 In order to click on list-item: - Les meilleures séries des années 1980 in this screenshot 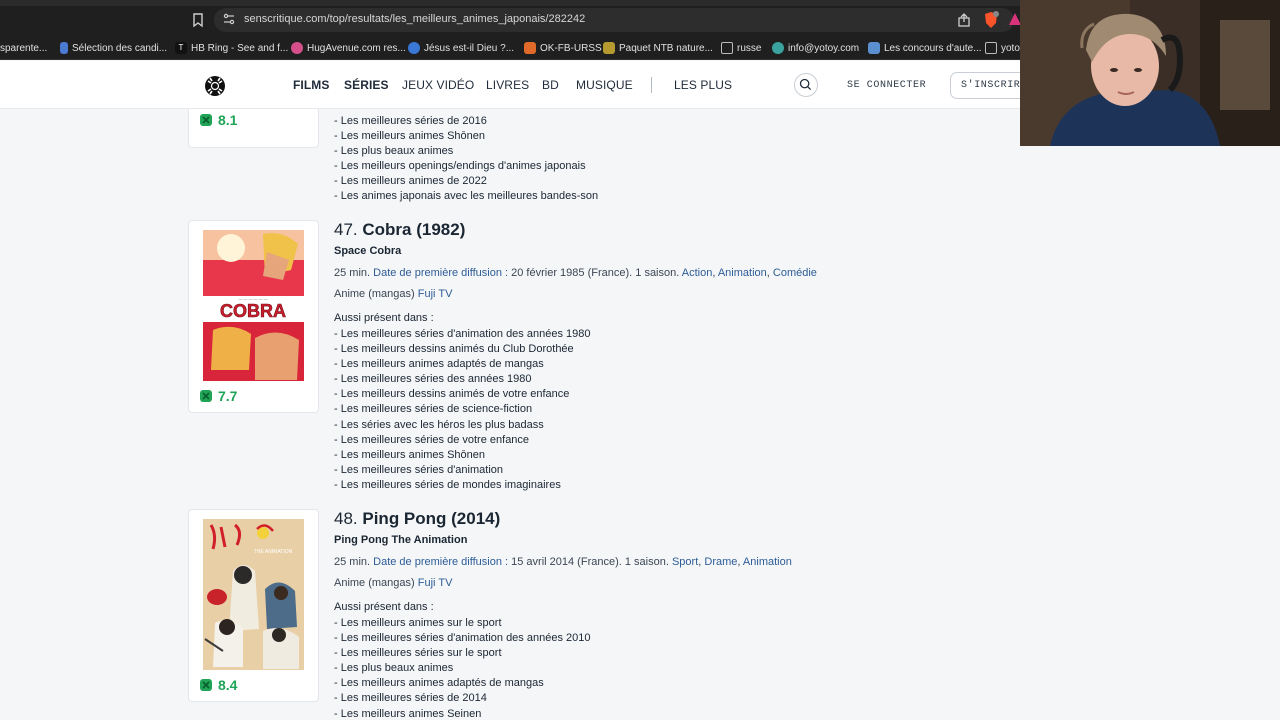, I will do `click(462, 379)`.